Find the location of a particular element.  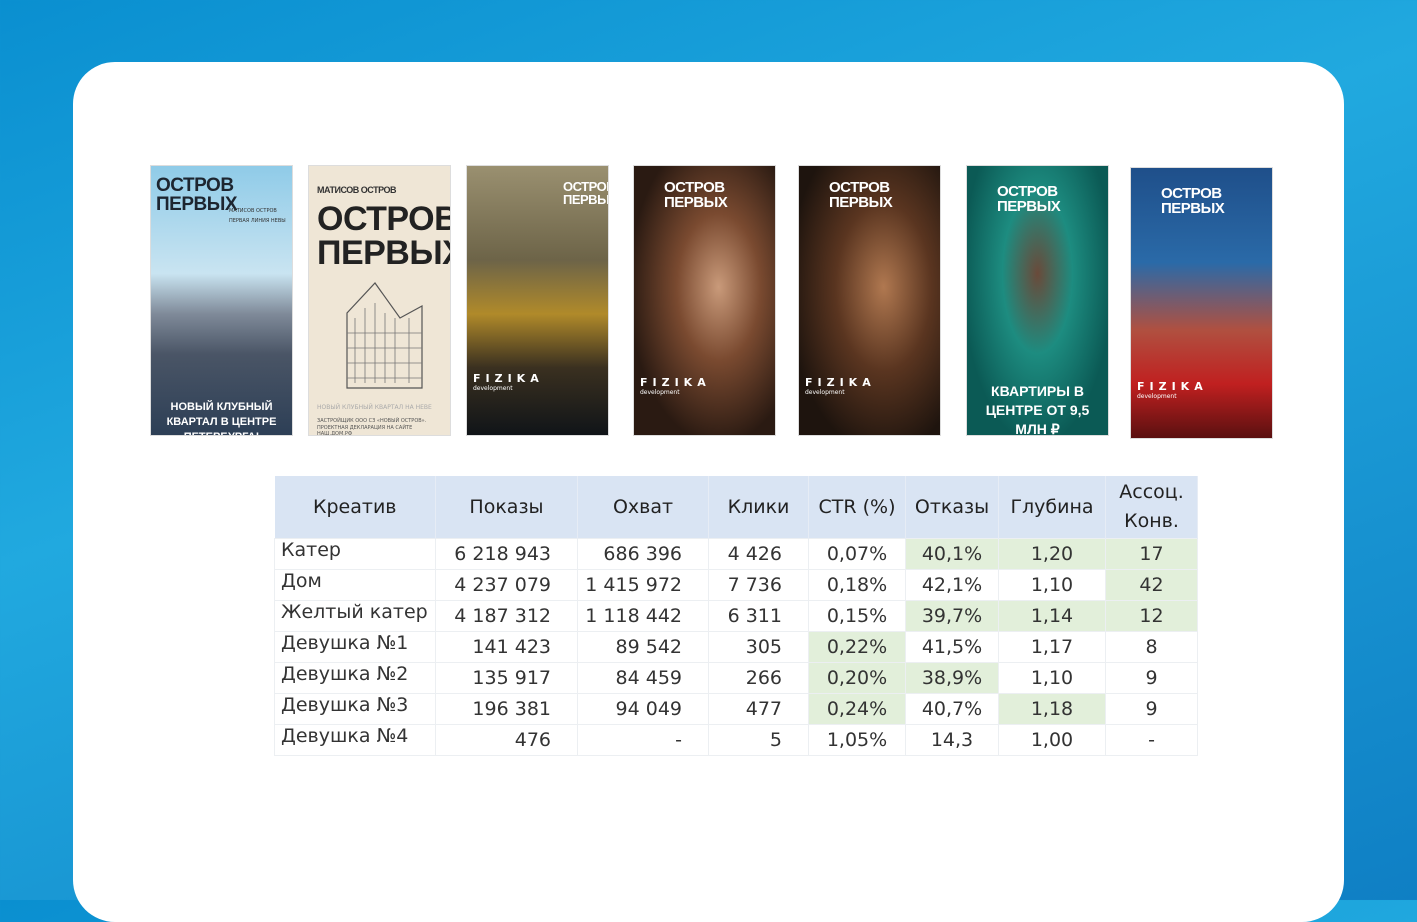

banner-subtitle: МАТИСОВ ОСТРОВ is located at coordinates (253, 211).